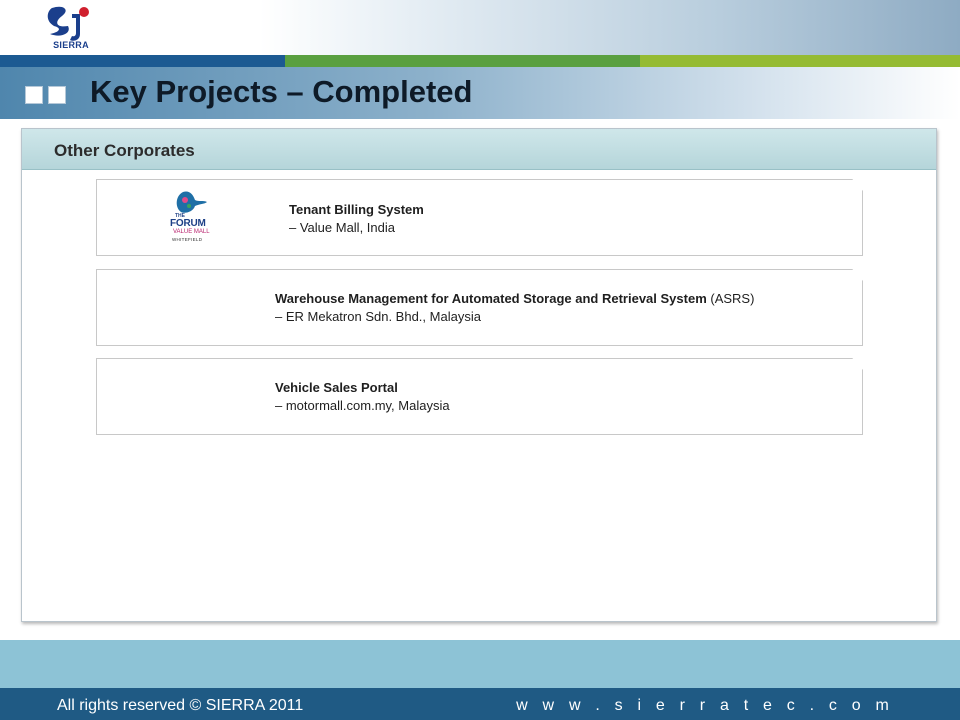  Describe the element at coordinates (800, 61) in the screenshot. I see `accent-stripe-lime` at that location.